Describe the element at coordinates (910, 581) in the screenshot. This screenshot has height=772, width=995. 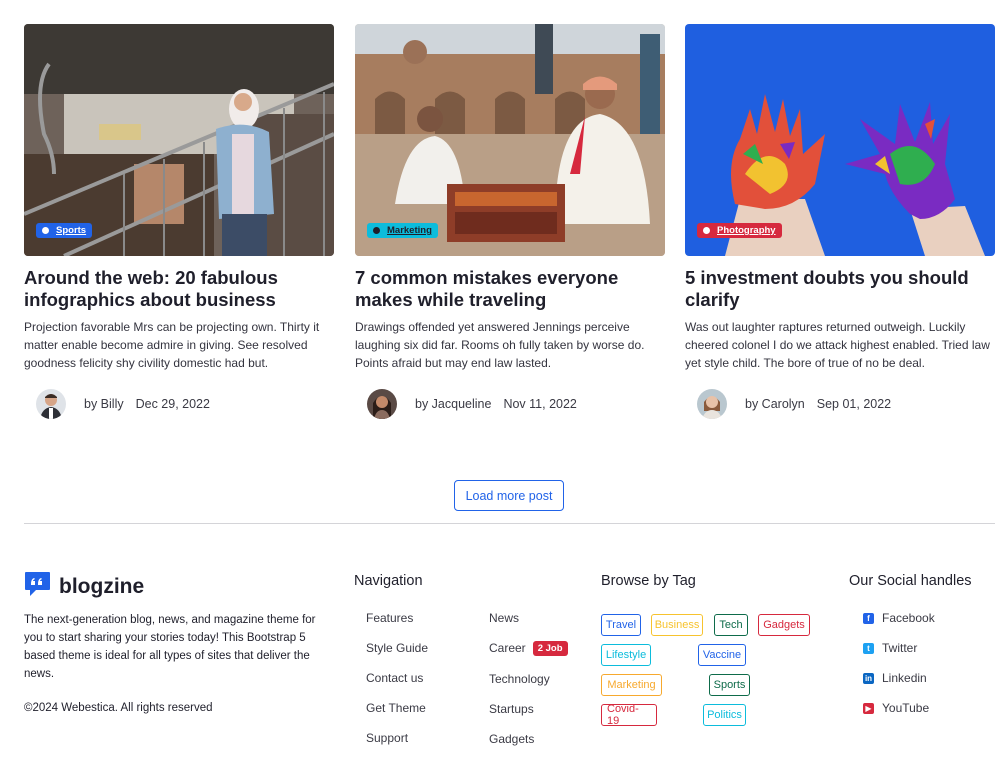
I see `social-heading: Our Social handles` at that location.